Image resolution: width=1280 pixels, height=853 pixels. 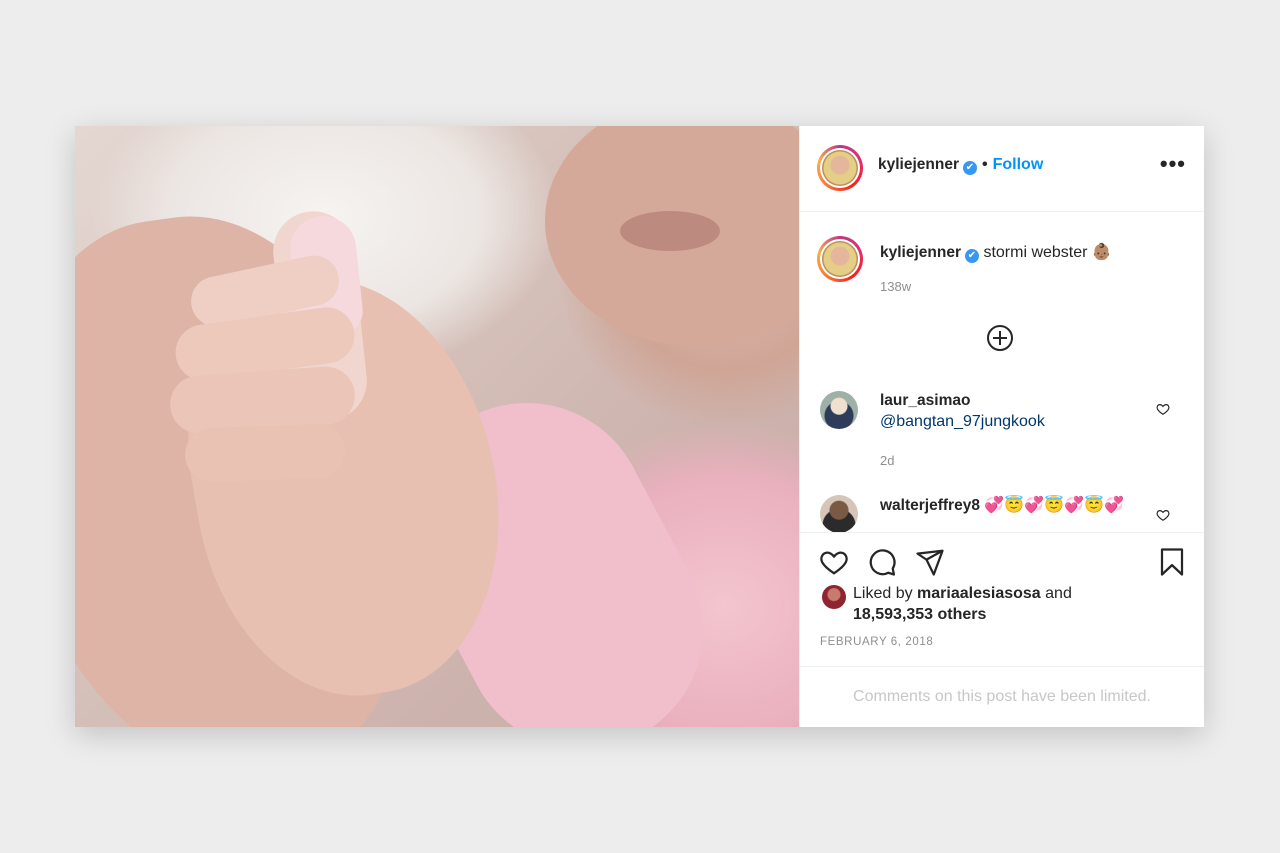 I want to click on like-heart-icon, so click(x=834, y=562).